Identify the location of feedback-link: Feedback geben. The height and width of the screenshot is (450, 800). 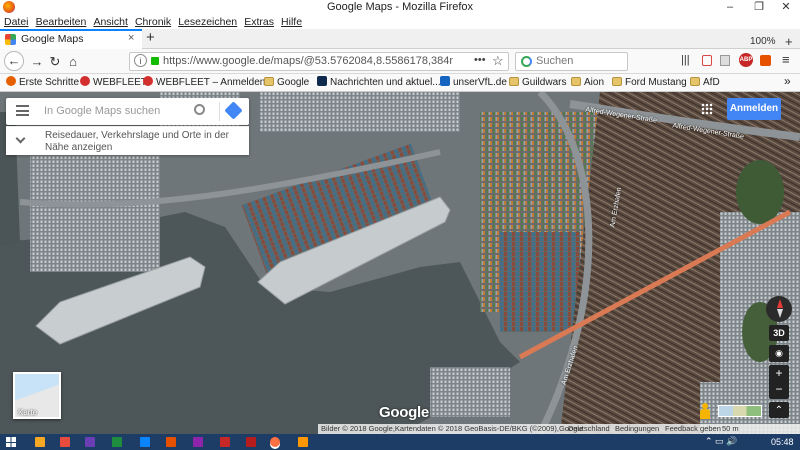
(693, 429).